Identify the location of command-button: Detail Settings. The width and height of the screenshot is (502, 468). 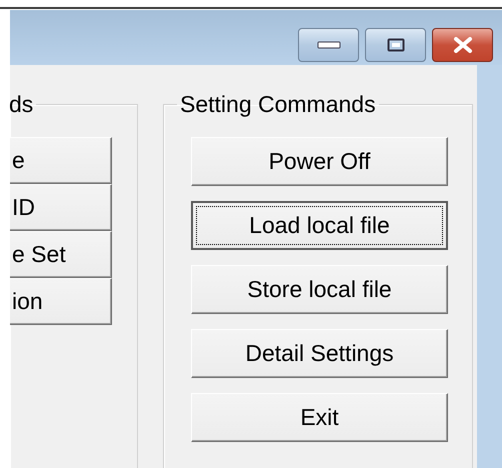
(319, 353).